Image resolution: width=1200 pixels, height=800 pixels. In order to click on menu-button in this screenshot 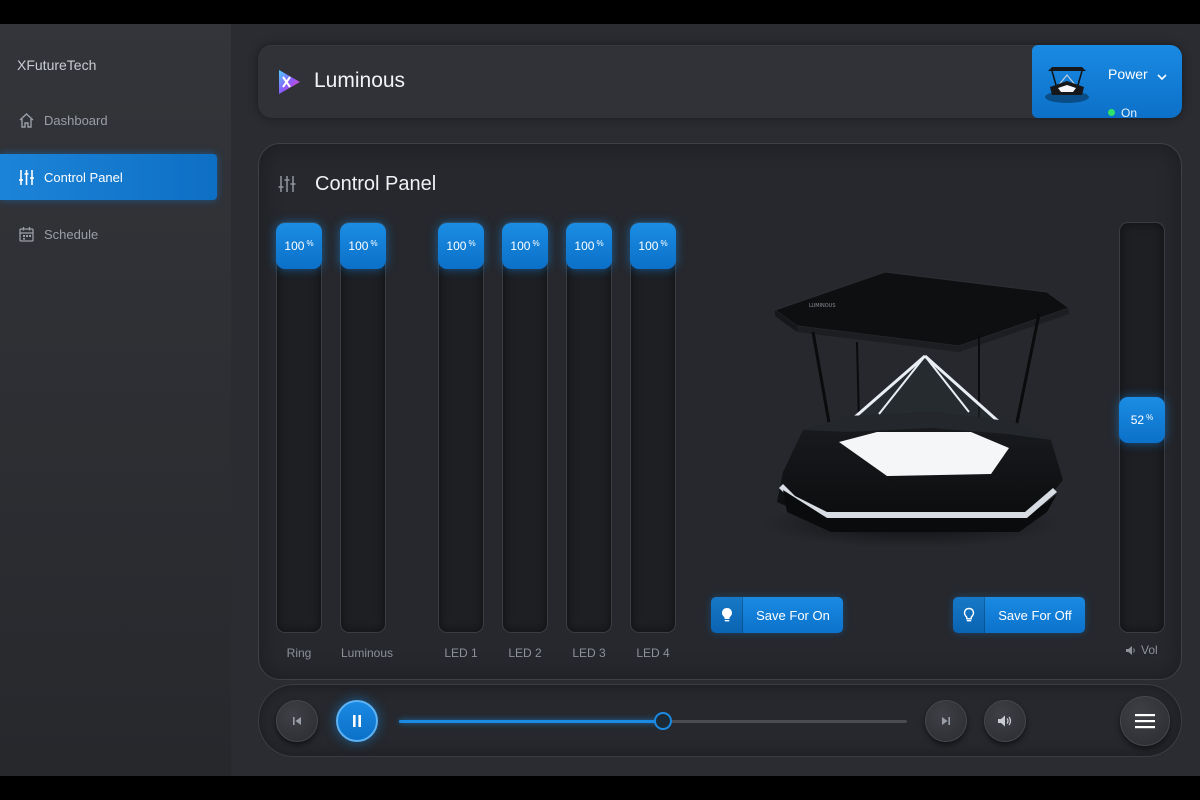, I will do `click(1145, 721)`.